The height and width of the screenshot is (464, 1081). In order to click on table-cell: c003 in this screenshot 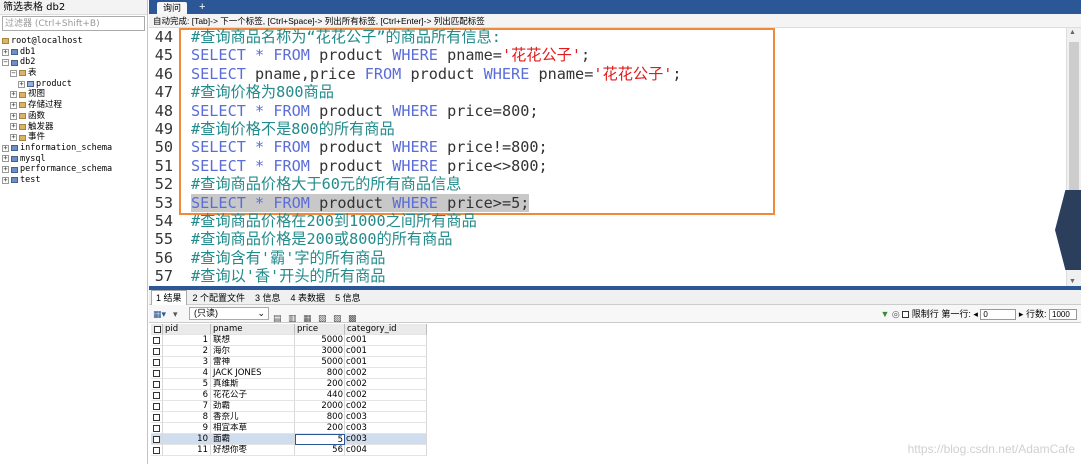, I will do `click(386, 417)`.